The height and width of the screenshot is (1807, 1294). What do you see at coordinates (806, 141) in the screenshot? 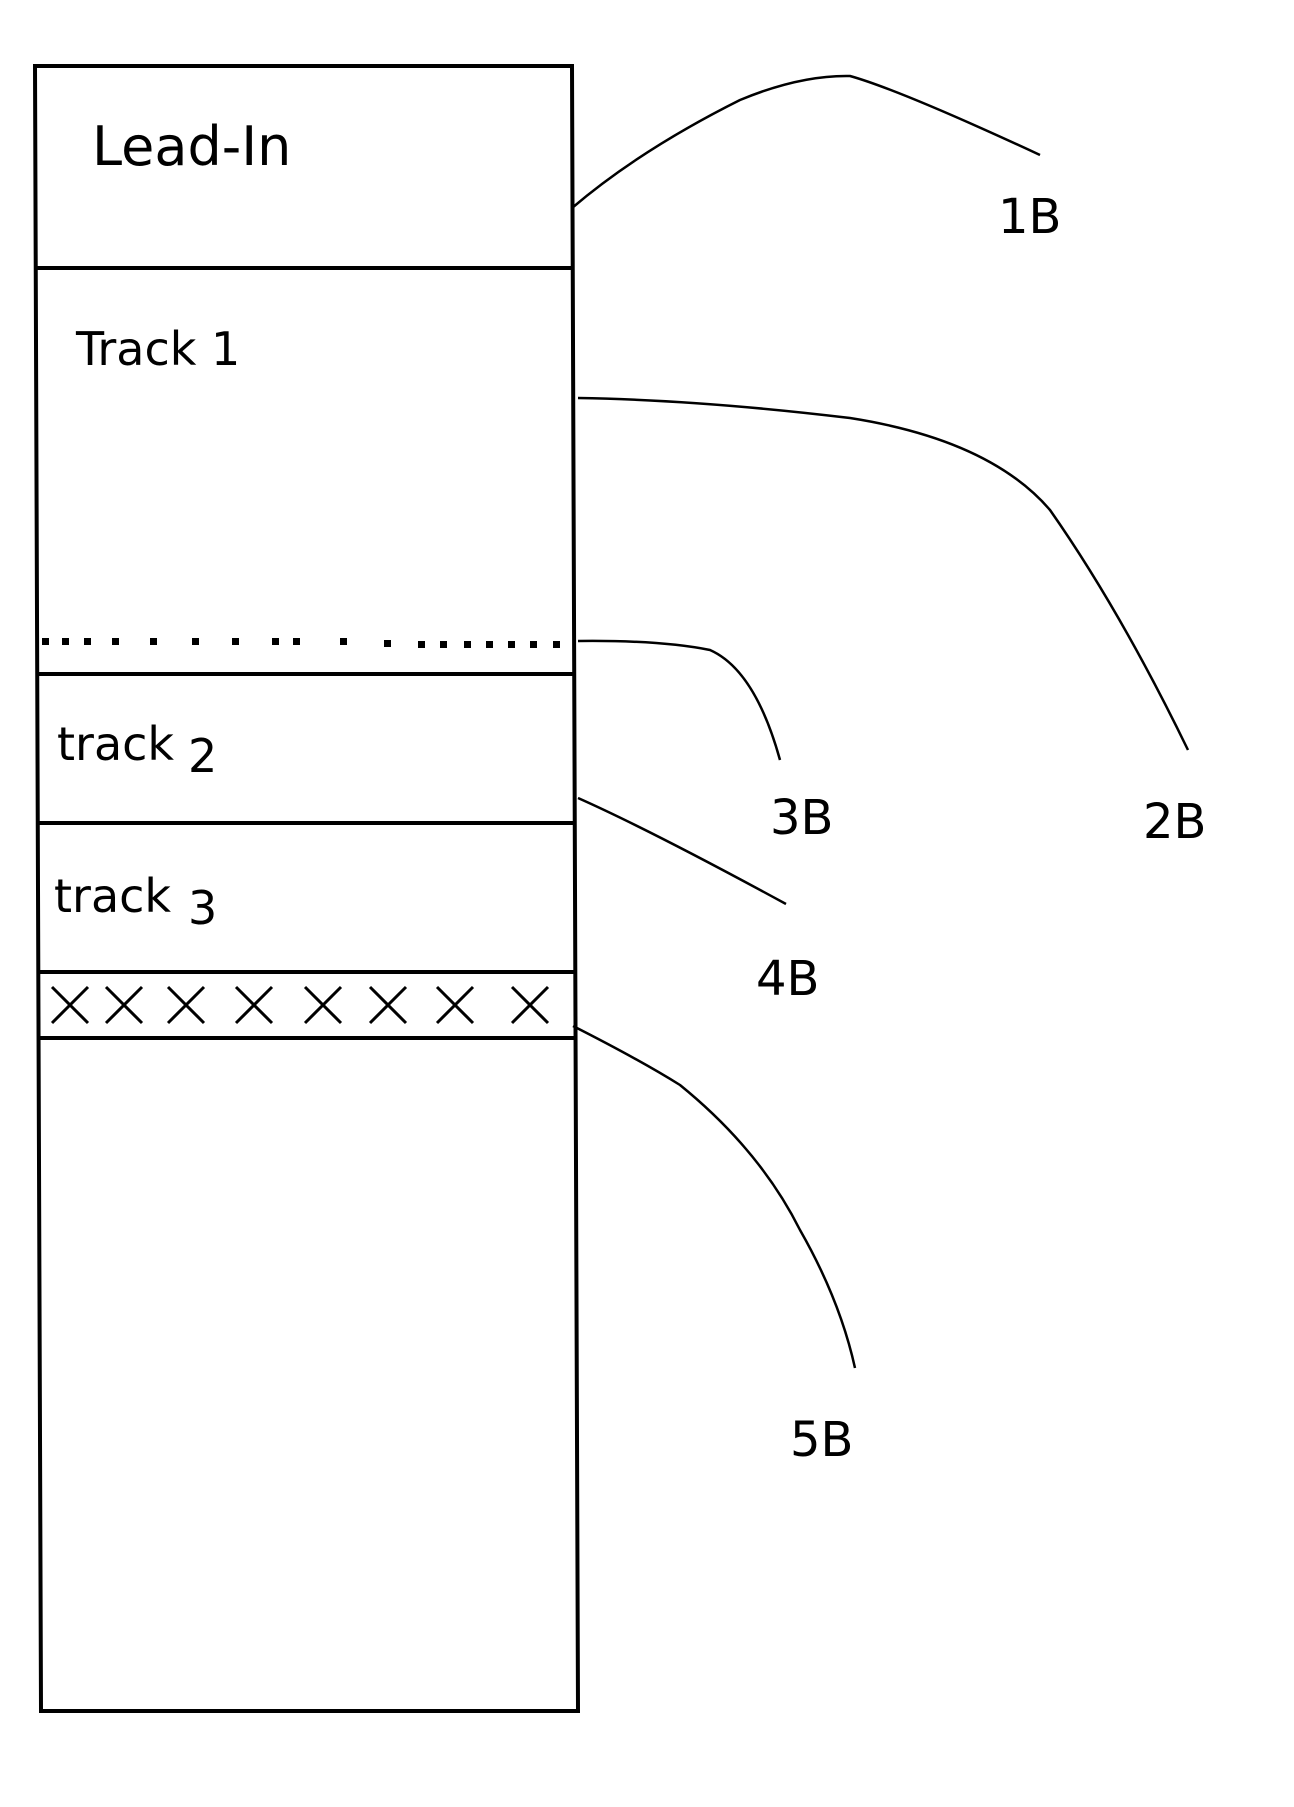
I see `leader-line-1B` at bounding box center [806, 141].